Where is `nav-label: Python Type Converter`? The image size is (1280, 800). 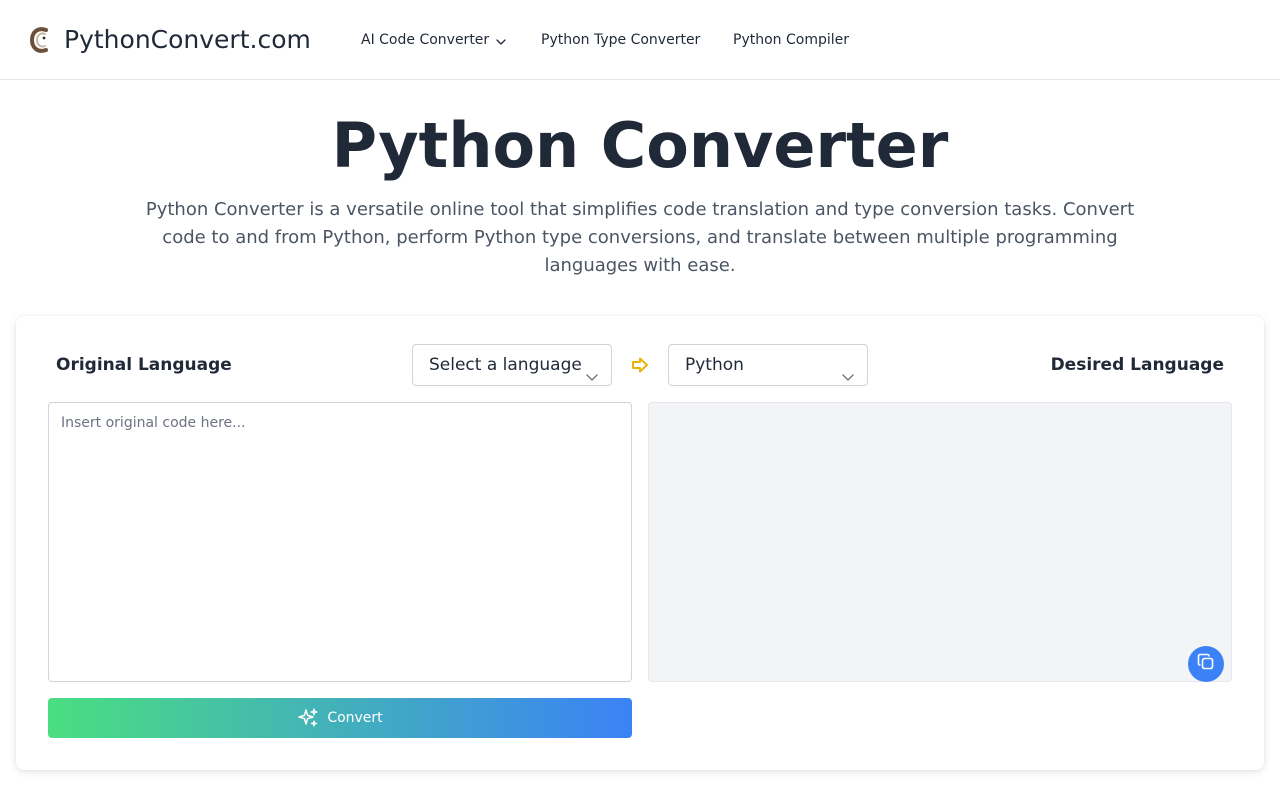
nav-label: Python Type Converter is located at coordinates (620, 40).